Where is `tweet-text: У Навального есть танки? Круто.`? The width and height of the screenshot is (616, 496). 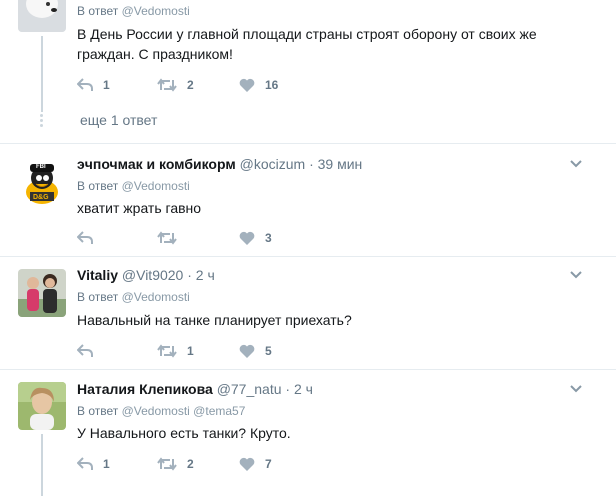
tweet-text: У Навального есть танки? Круто. is located at coordinates (184, 433).